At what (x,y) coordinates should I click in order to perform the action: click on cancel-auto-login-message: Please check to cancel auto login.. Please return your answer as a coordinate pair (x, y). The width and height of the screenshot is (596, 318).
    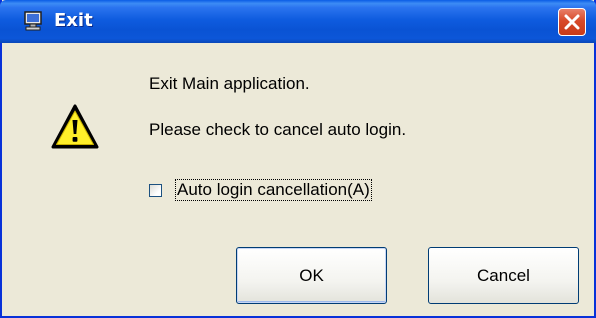
    Looking at the image, I should click on (278, 129).